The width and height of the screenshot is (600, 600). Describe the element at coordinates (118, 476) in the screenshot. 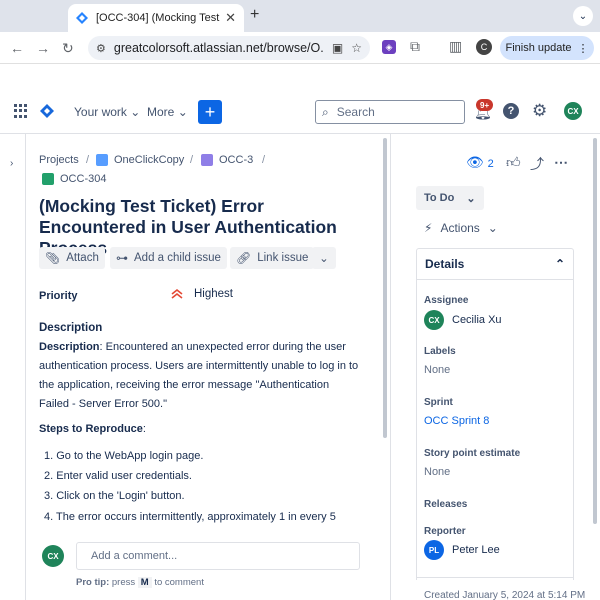

I see `step-2: 2. Enter valid user credentials.` at that location.